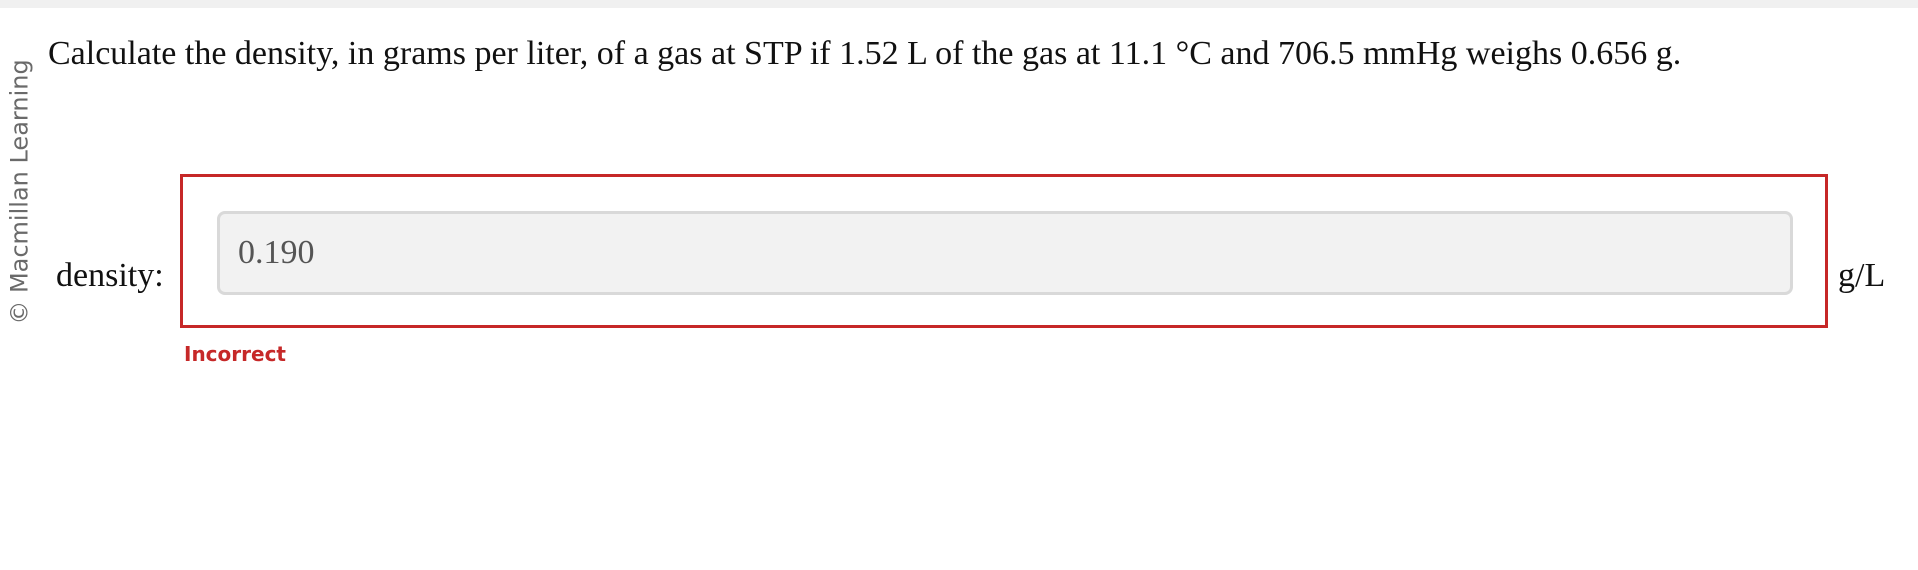  I want to click on density-input: 0.190, so click(1005, 253).